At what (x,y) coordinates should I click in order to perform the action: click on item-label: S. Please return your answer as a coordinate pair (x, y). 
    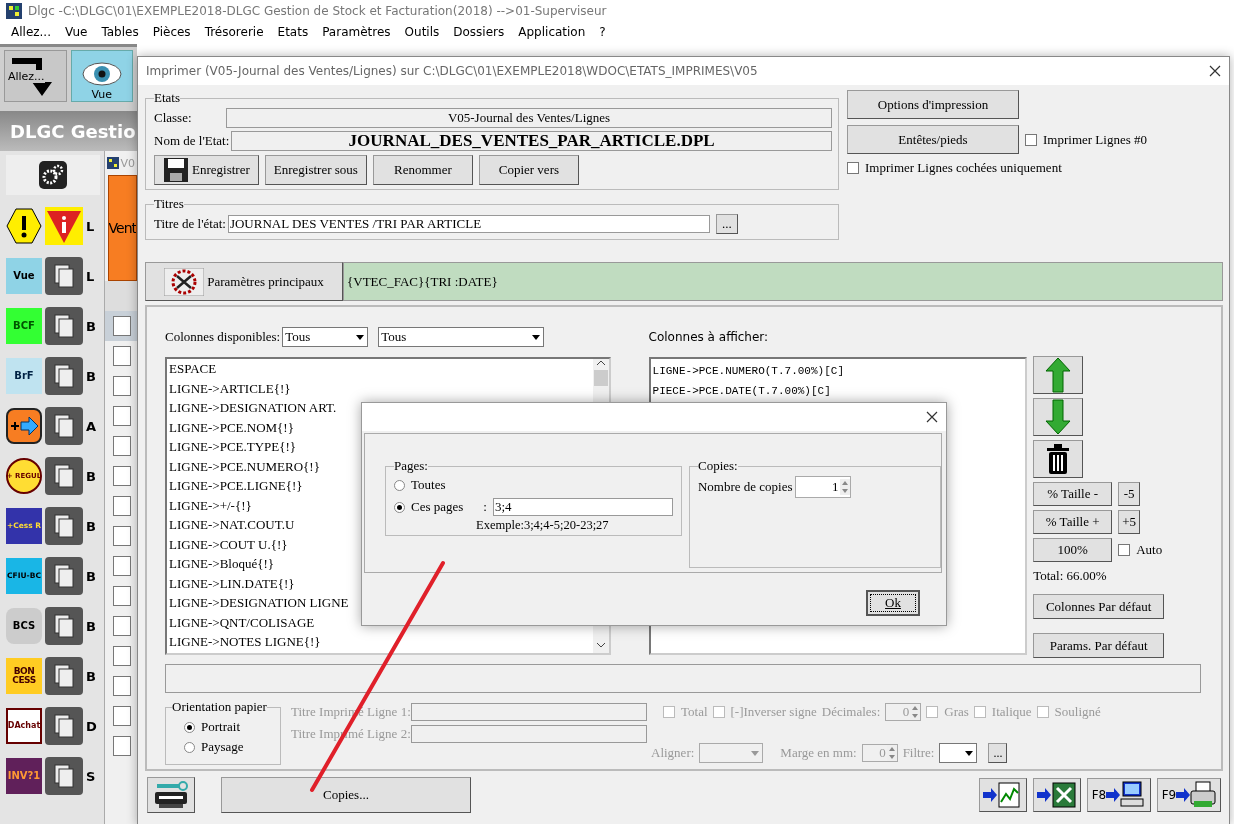
    Looking at the image, I should click on (91, 776).